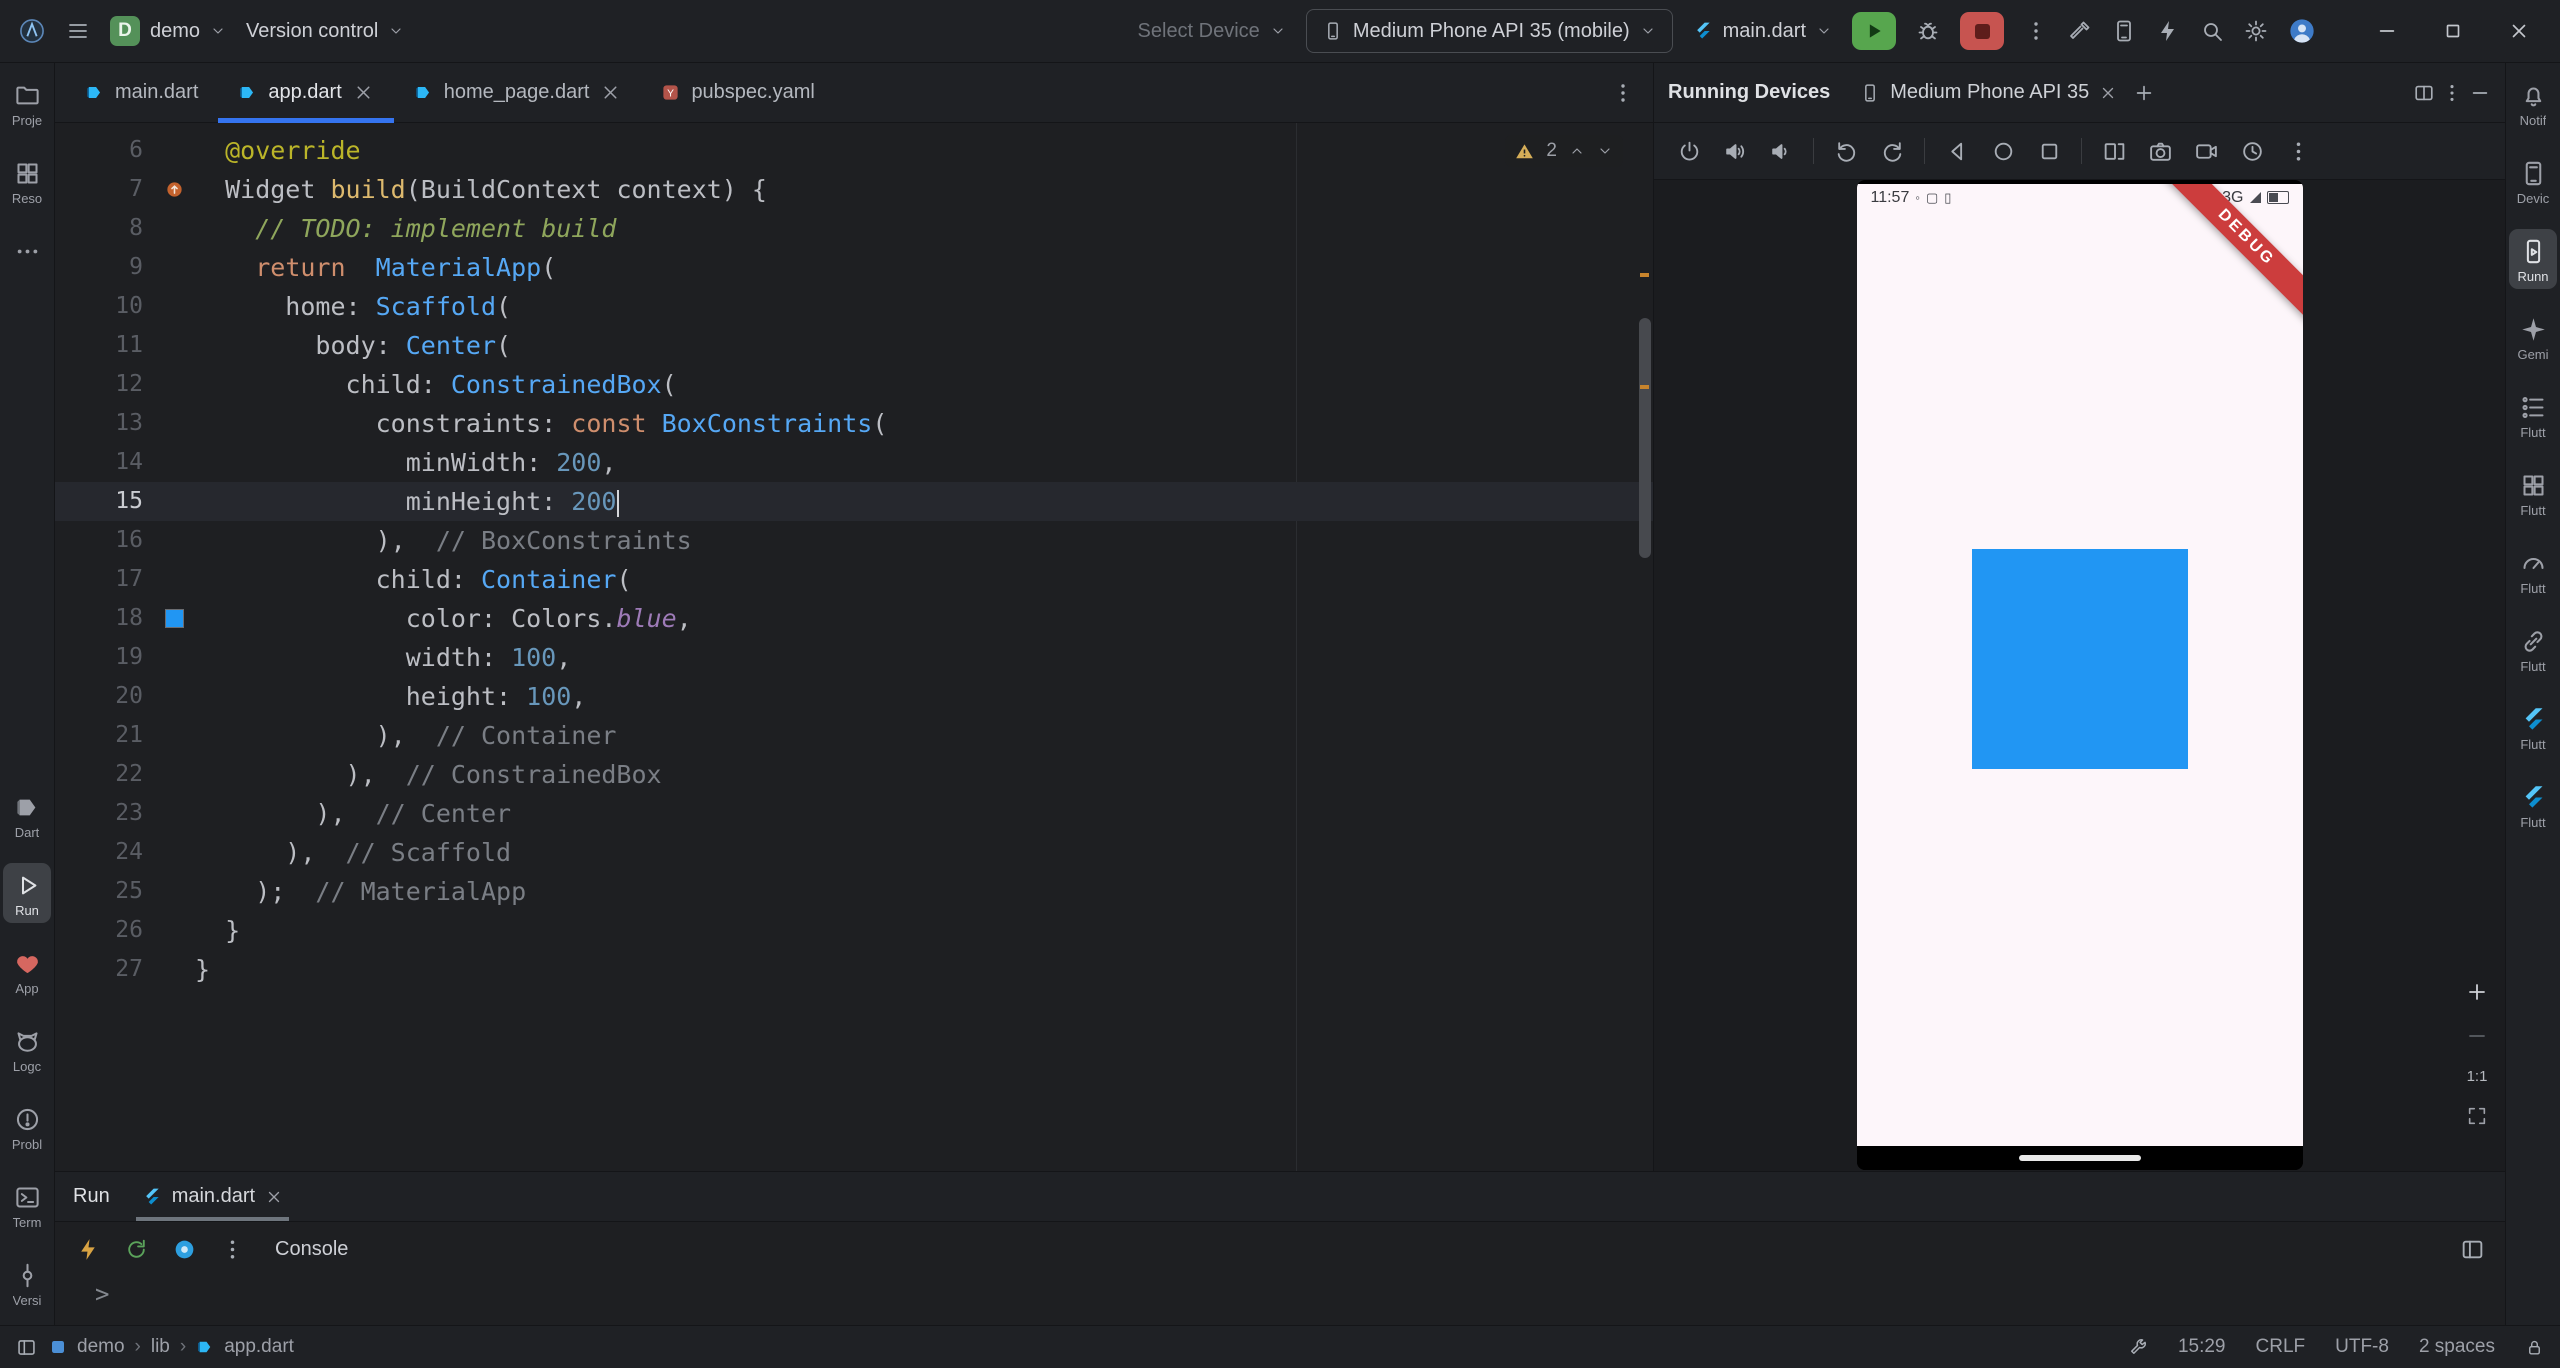  I want to click on tool-stripe-item-versi: Versi, so click(27, 1283).